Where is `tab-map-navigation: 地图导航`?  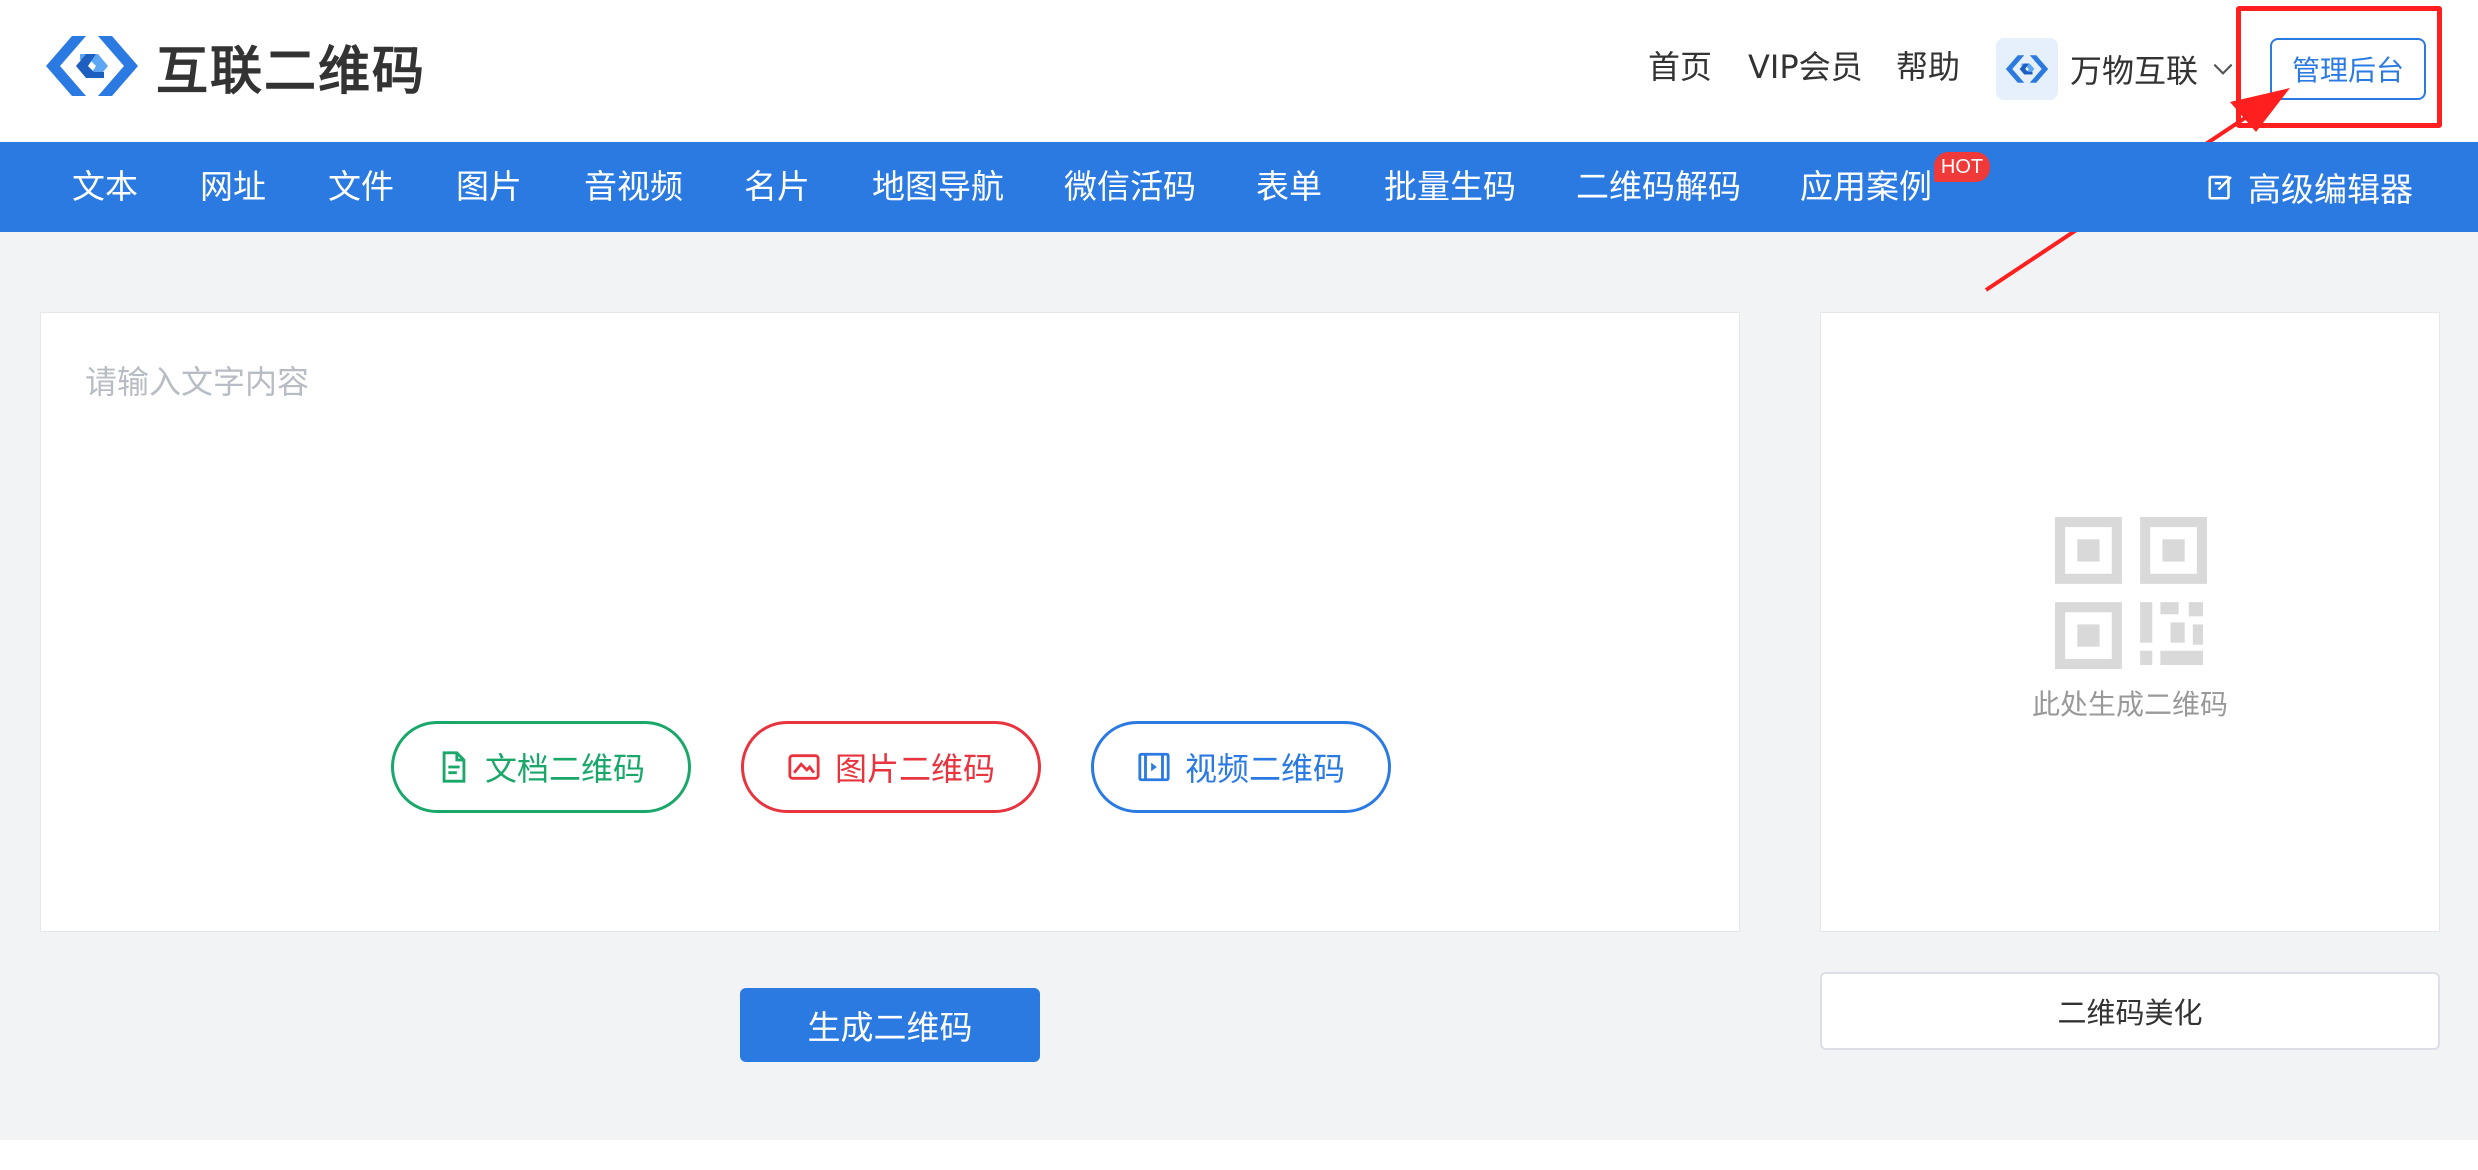
tab-map-navigation: 地图导航 is located at coordinates (938, 187).